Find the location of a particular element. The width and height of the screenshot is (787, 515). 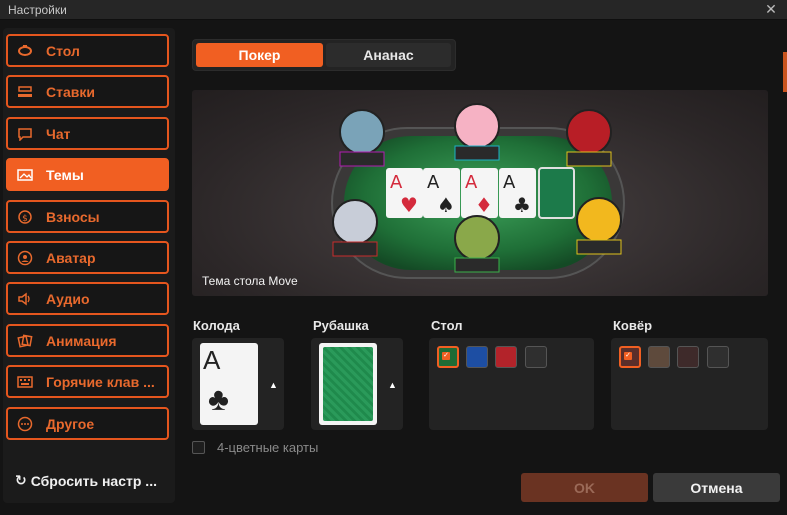

table-color-panel: ✓ is located at coordinates (511, 384).